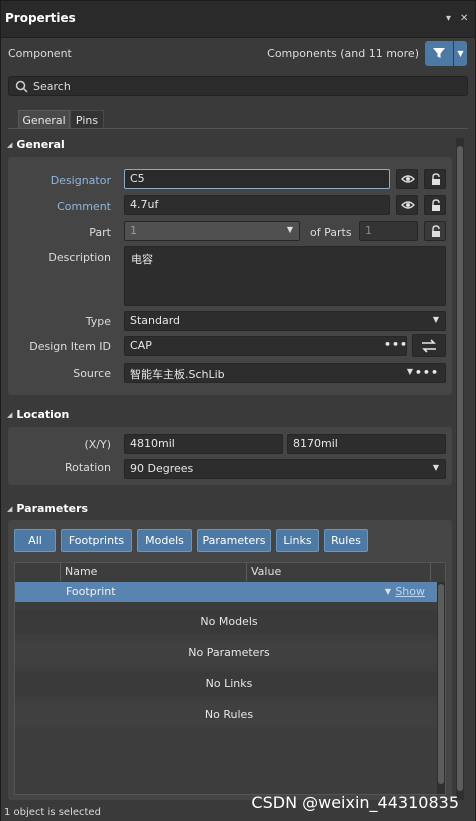  Describe the element at coordinates (243, 86) in the screenshot. I see `search-input` at that location.